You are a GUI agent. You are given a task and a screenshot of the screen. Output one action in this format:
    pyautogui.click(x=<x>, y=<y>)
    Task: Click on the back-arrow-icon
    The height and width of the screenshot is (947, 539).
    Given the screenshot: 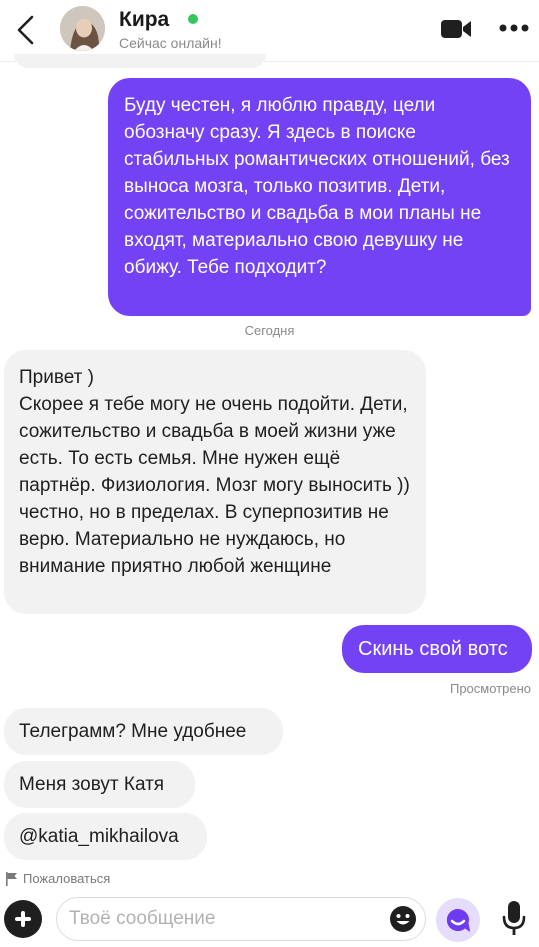 What is the action you would take?
    pyautogui.click(x=27, y=30)
    